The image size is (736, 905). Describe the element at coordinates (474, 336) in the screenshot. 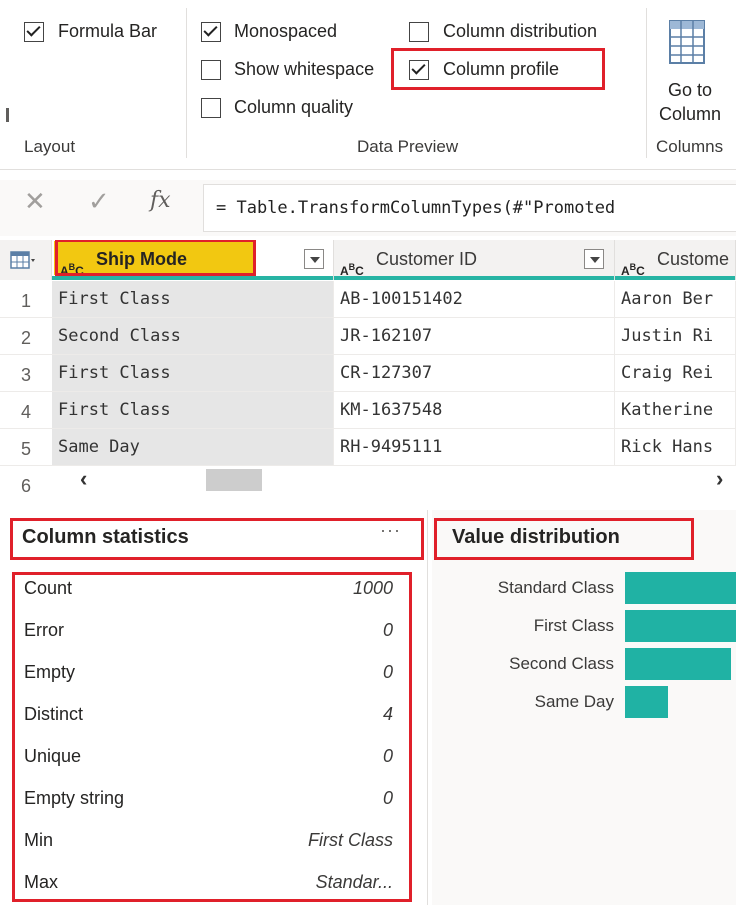

I see `table-cell: JR-162107` at that location.